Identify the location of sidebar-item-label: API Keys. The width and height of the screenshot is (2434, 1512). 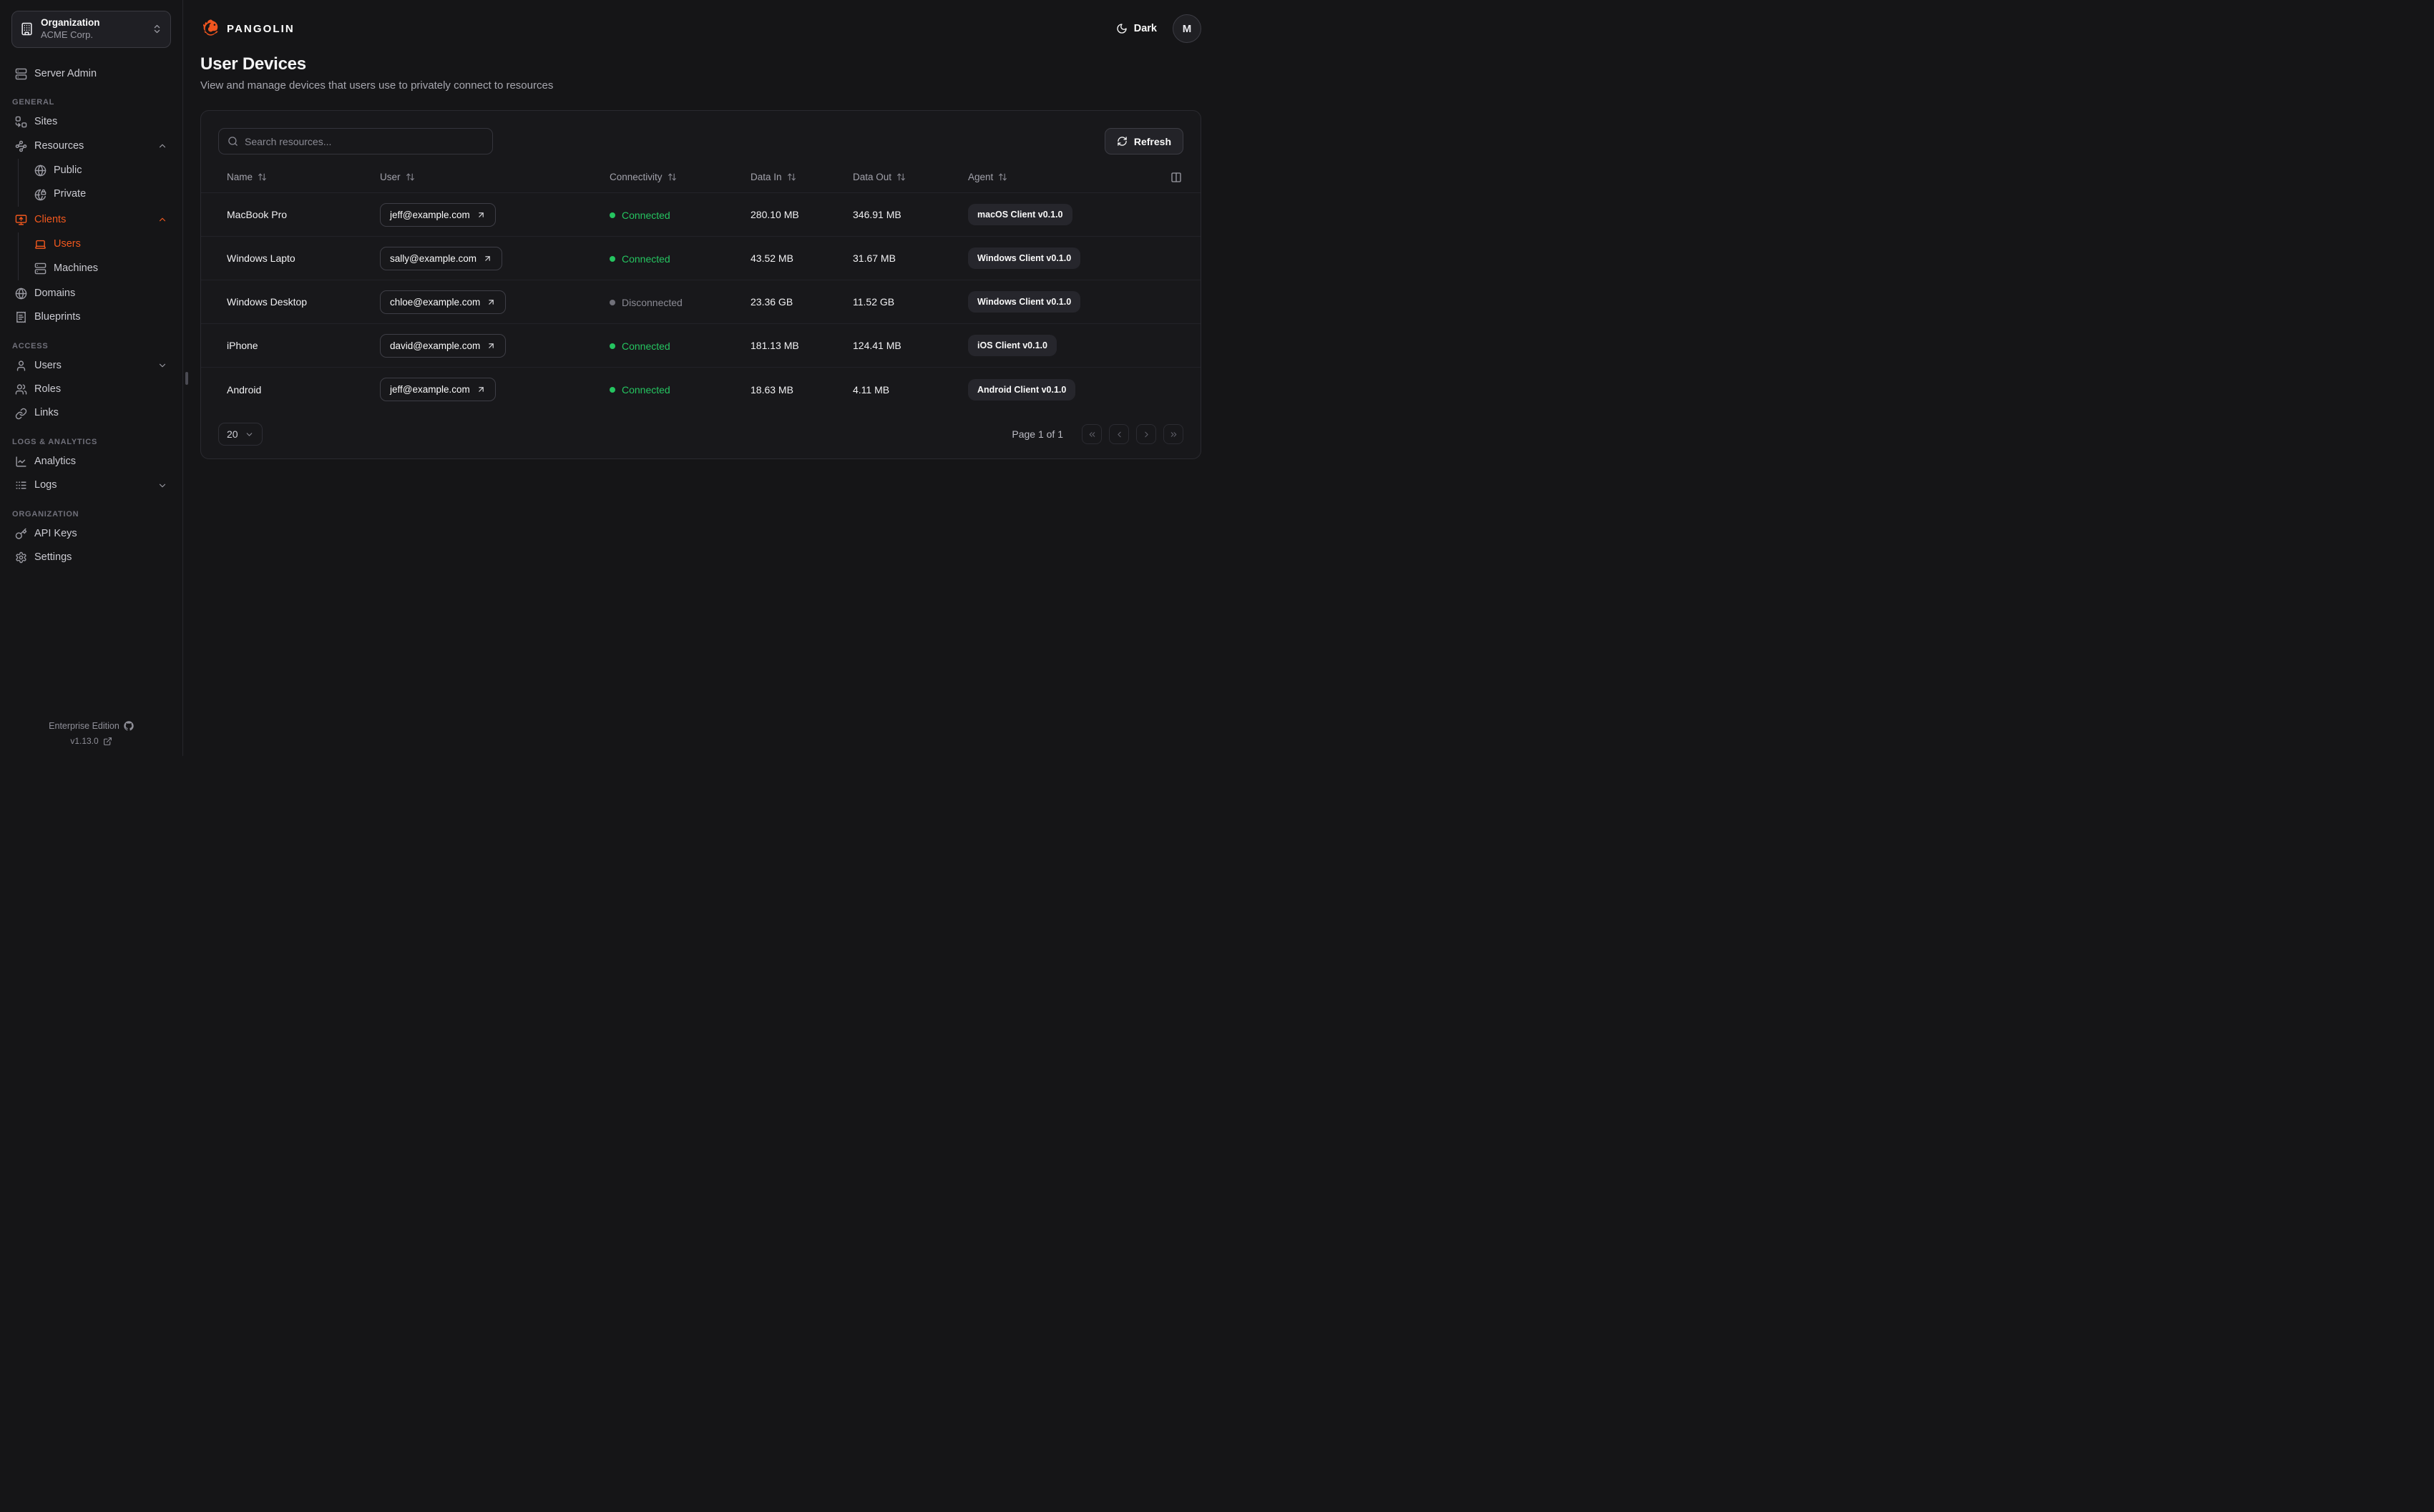
(55, 533).